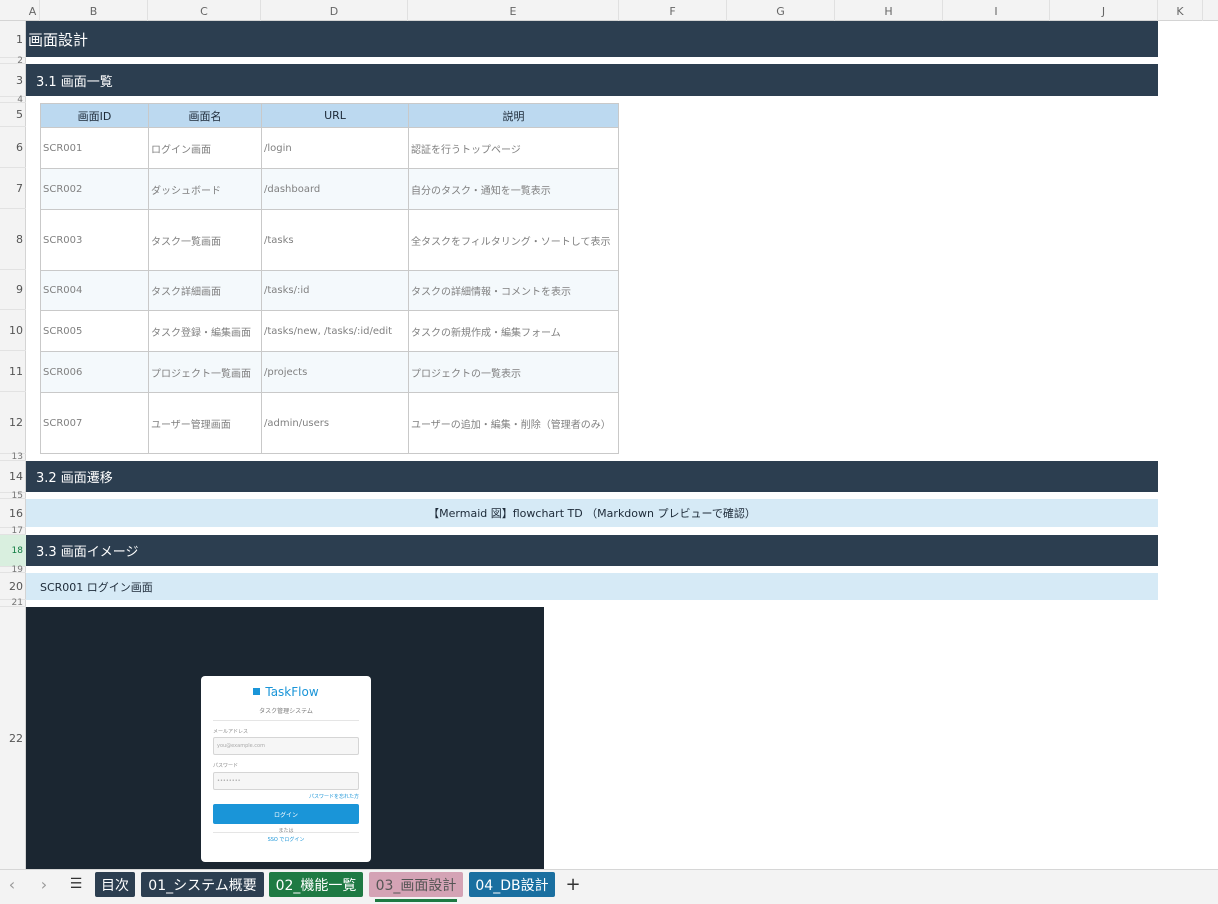 The width and height of the screenshot is (1218, 904). I want to click on brand-name: TaskFlow, so click(292, 692).